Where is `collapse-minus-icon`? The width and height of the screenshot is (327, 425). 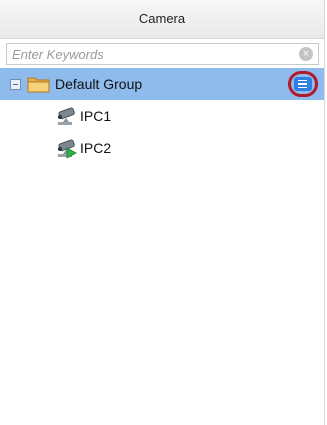 collapse-minus-icon is located at coordinates (15, 84).